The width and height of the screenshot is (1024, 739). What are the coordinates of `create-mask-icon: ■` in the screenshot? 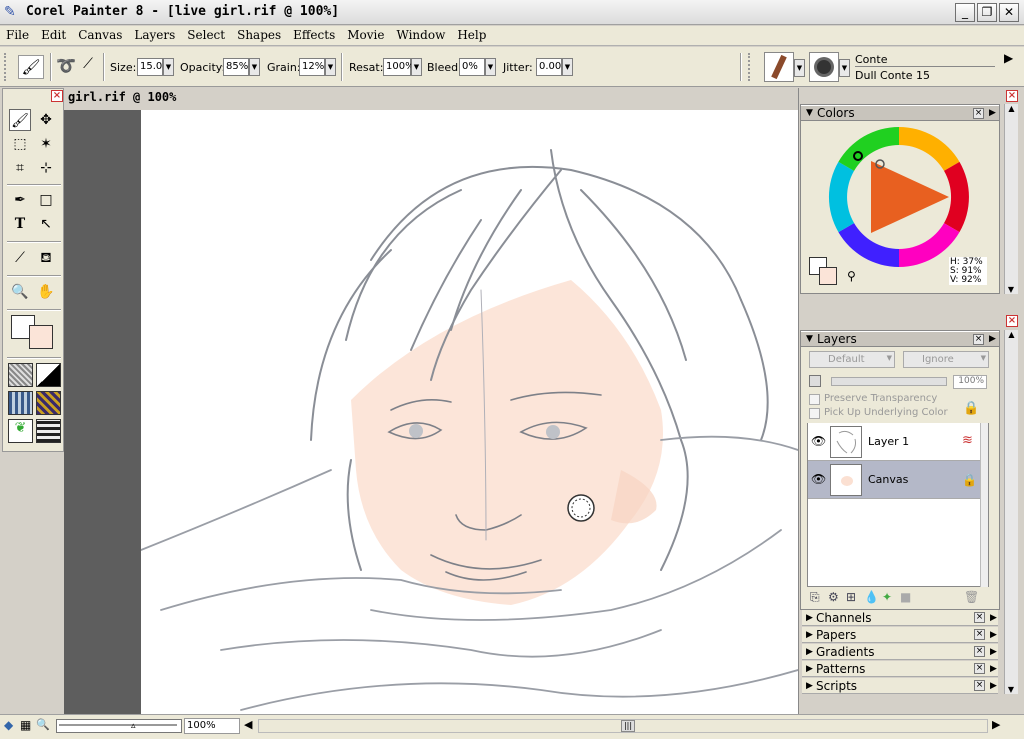 It's located at (905, 597).